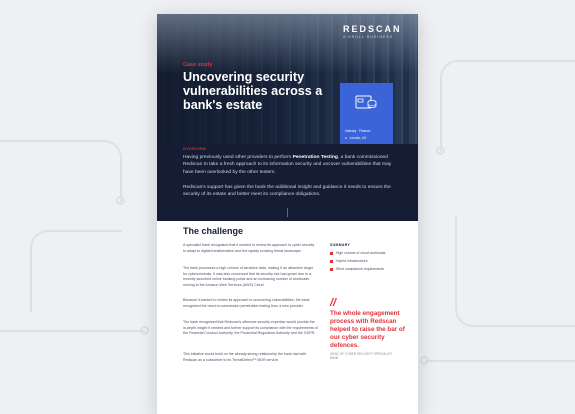 This screenshot has height=414, width=575. I want to click on sector-value: Finance, so click(365, 131).